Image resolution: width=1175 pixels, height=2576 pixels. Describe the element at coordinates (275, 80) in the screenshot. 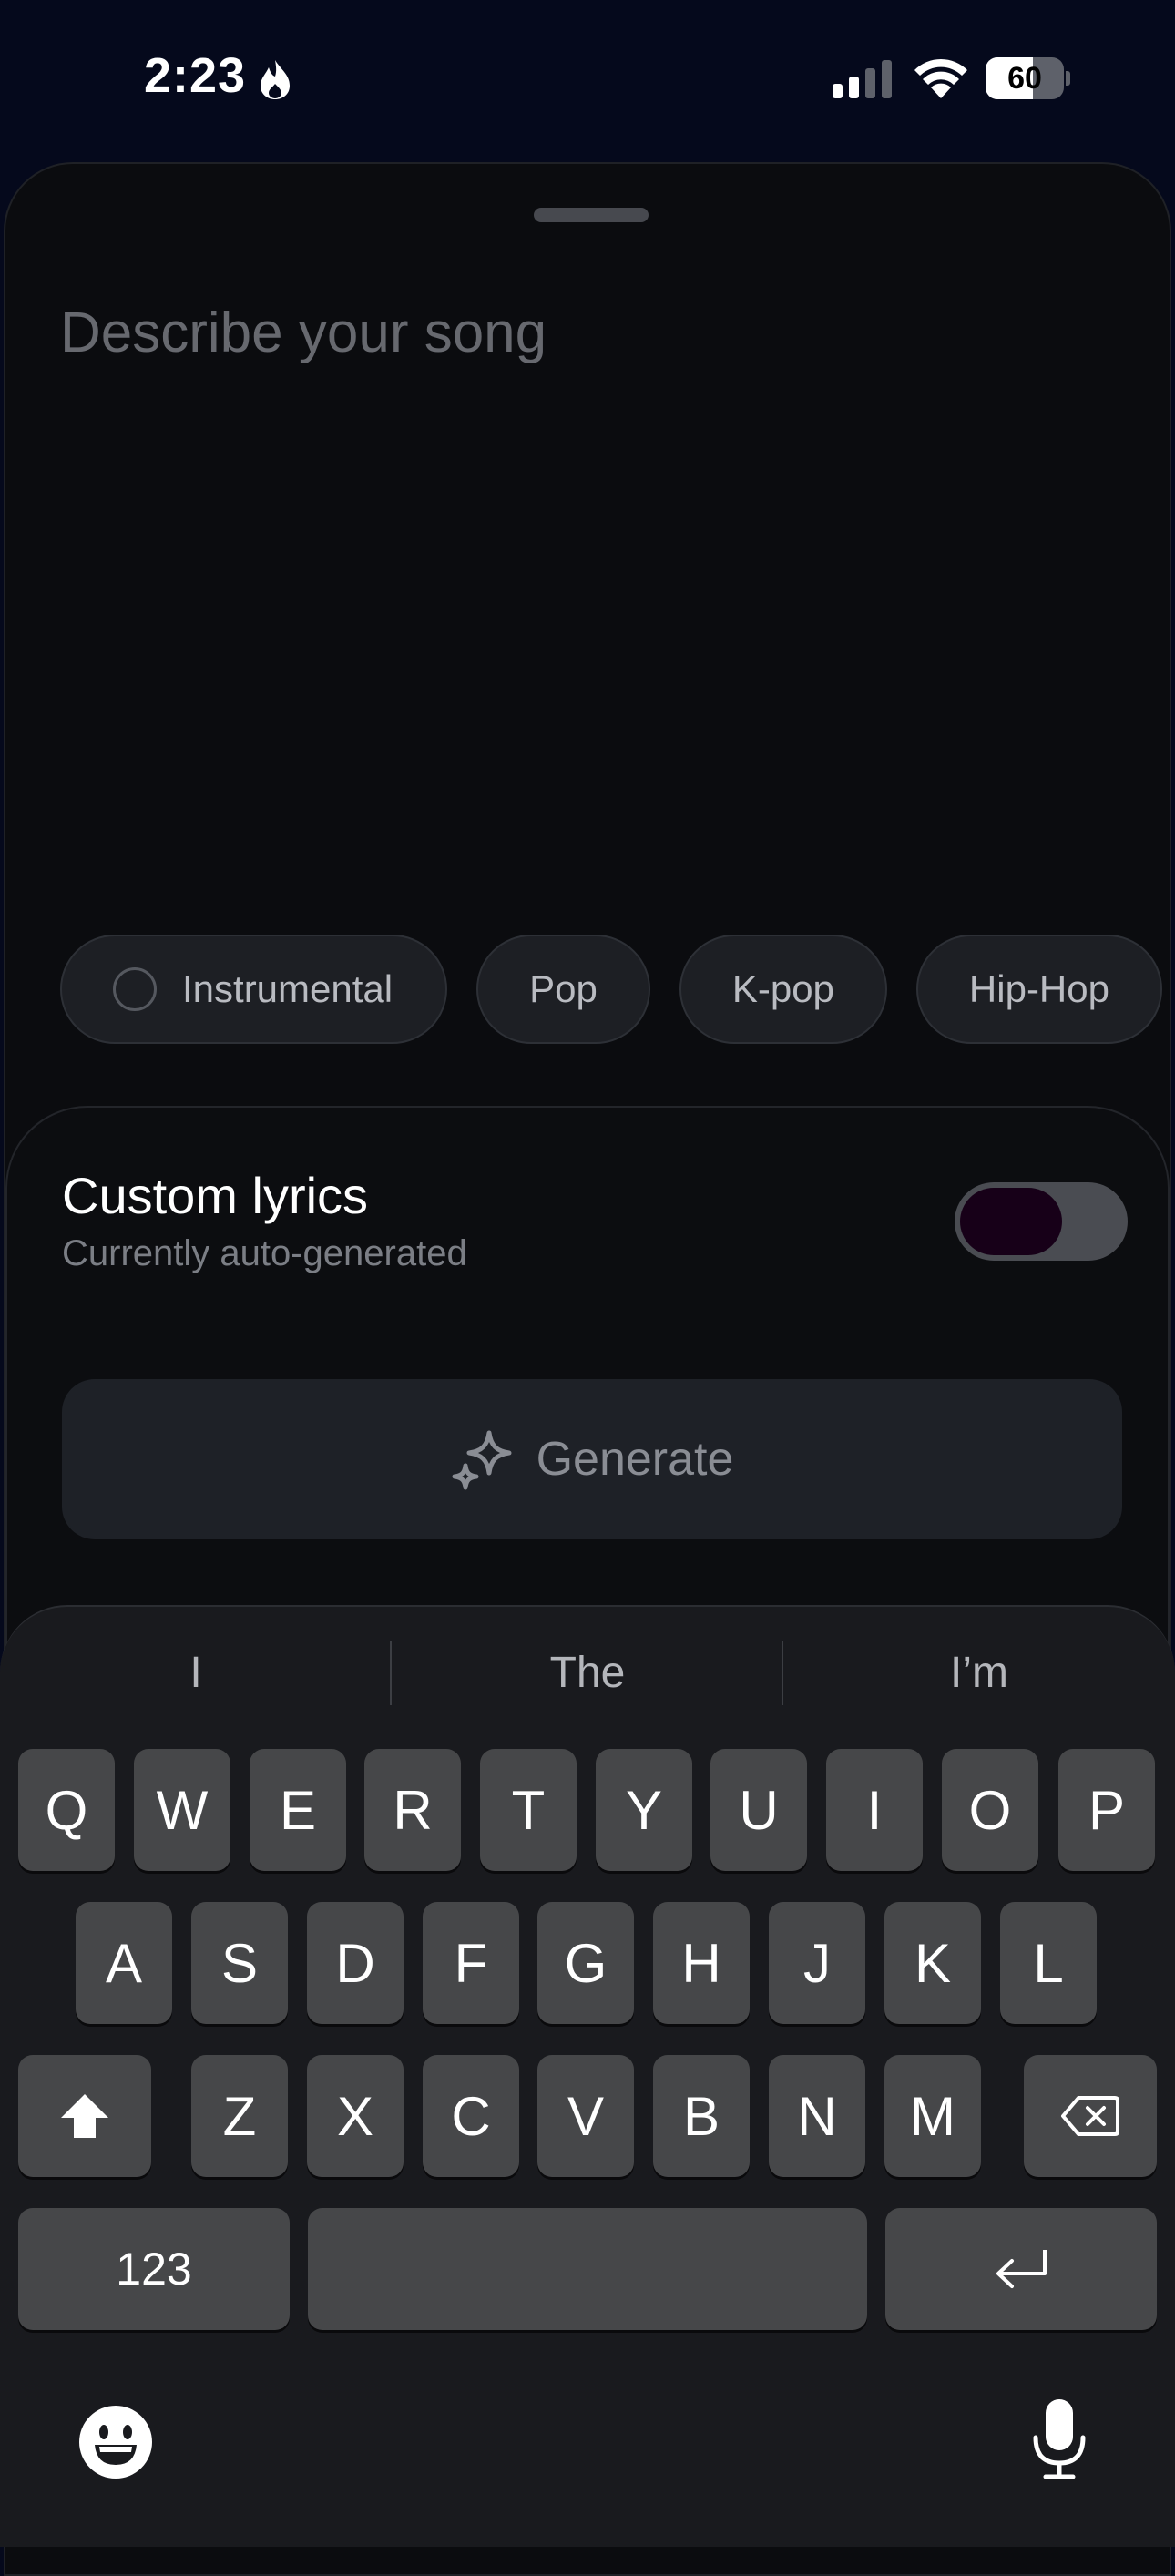

I see `flame-icon` at that location.